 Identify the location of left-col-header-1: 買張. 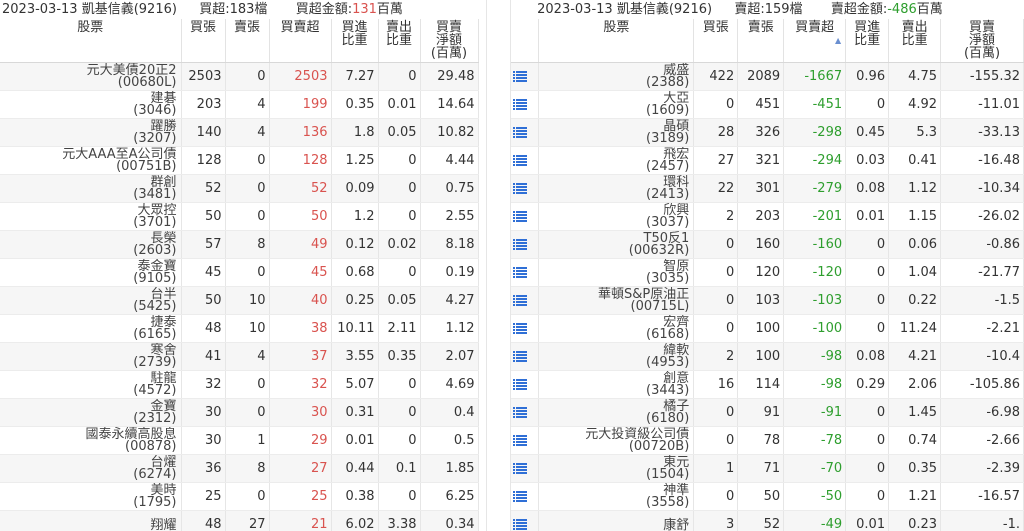
(203, 41).